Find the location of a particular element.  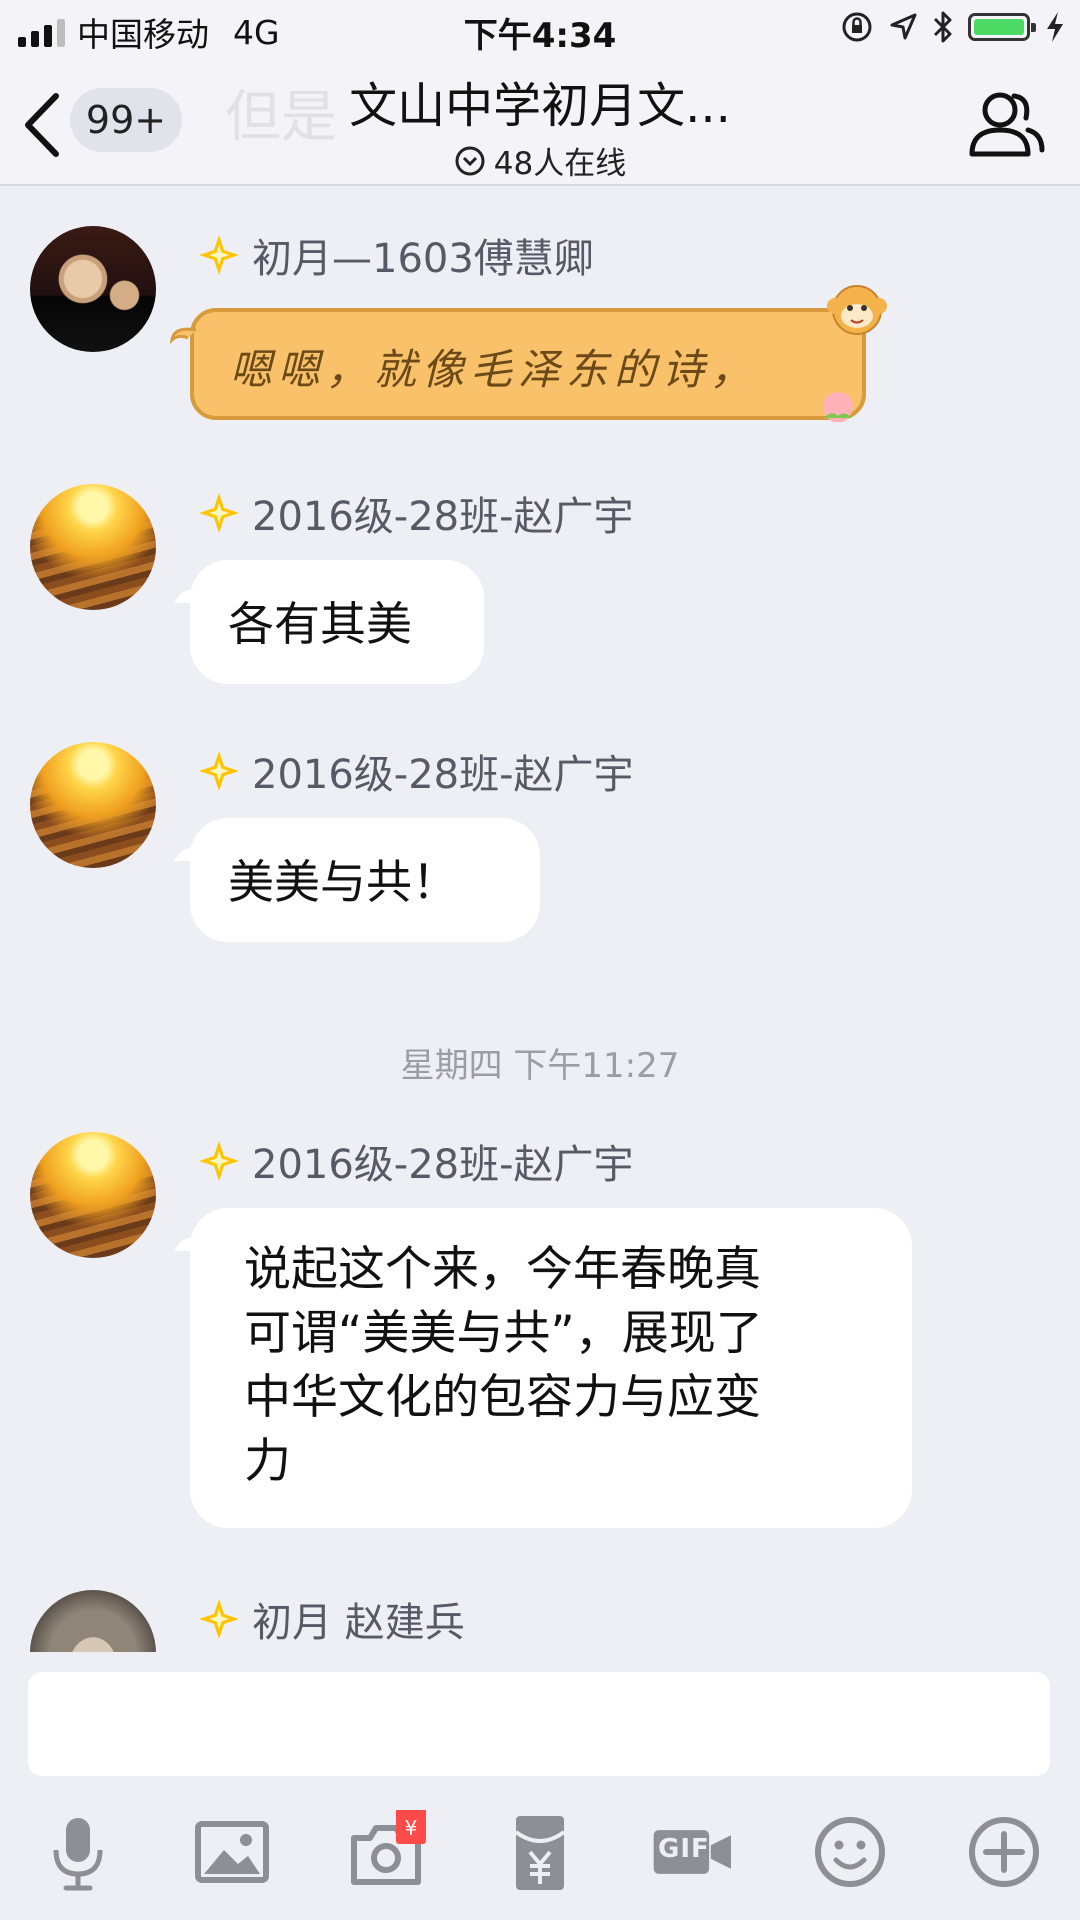

message-text-line: 力 is located at coordinates (267, 1461).